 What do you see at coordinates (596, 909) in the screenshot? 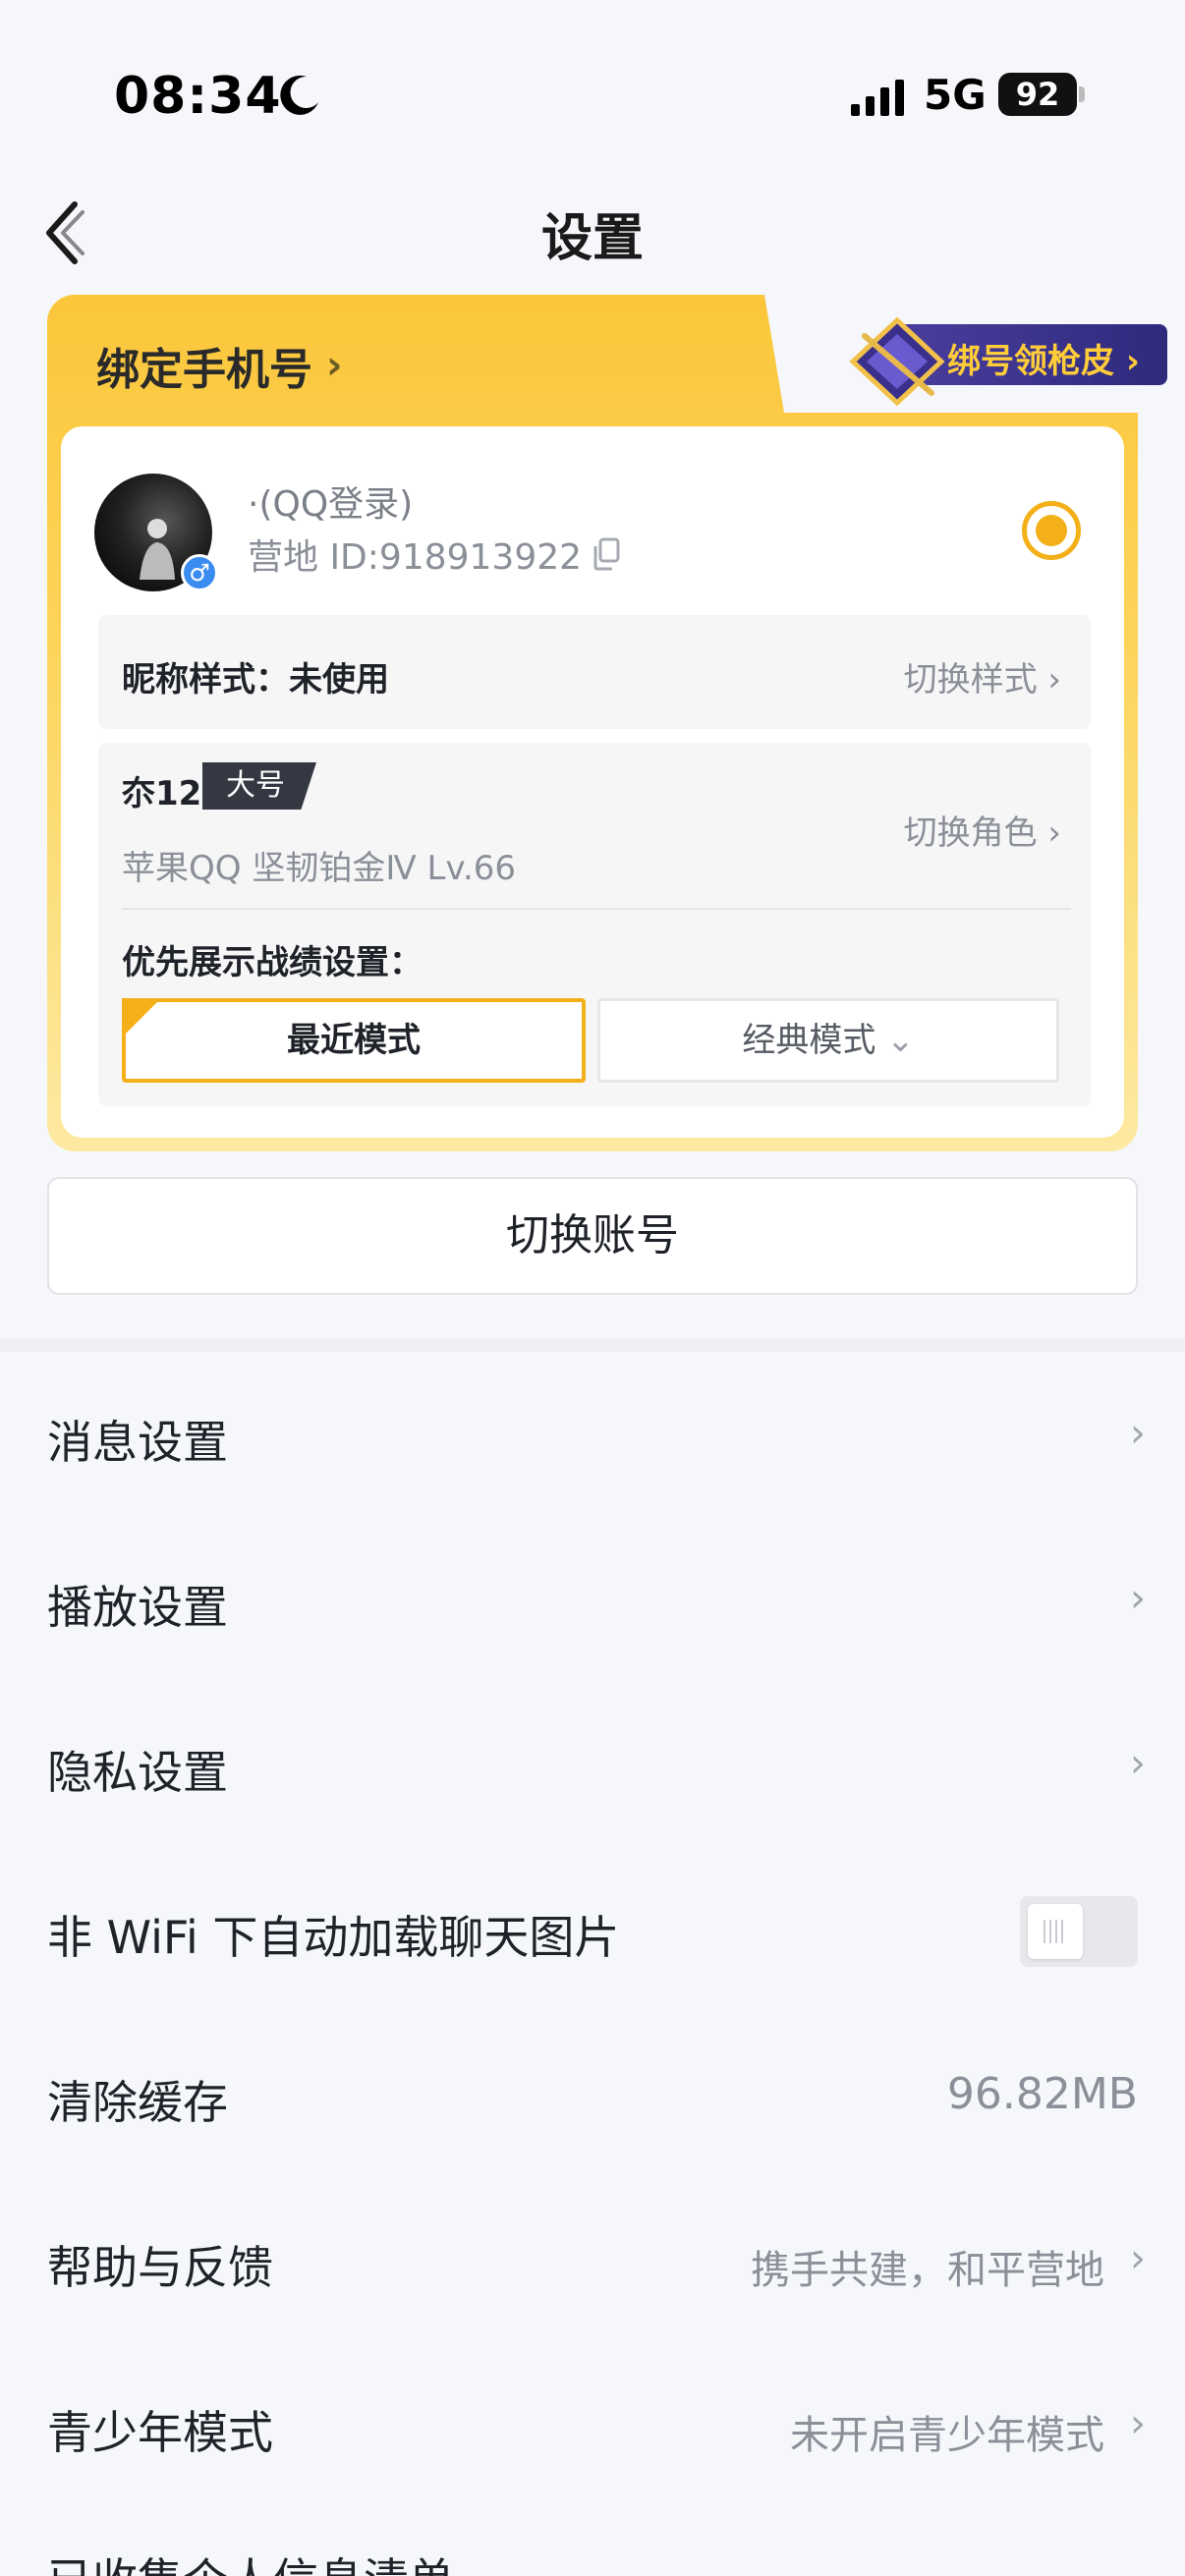
I see `divider` at bounding box center [596, 909].